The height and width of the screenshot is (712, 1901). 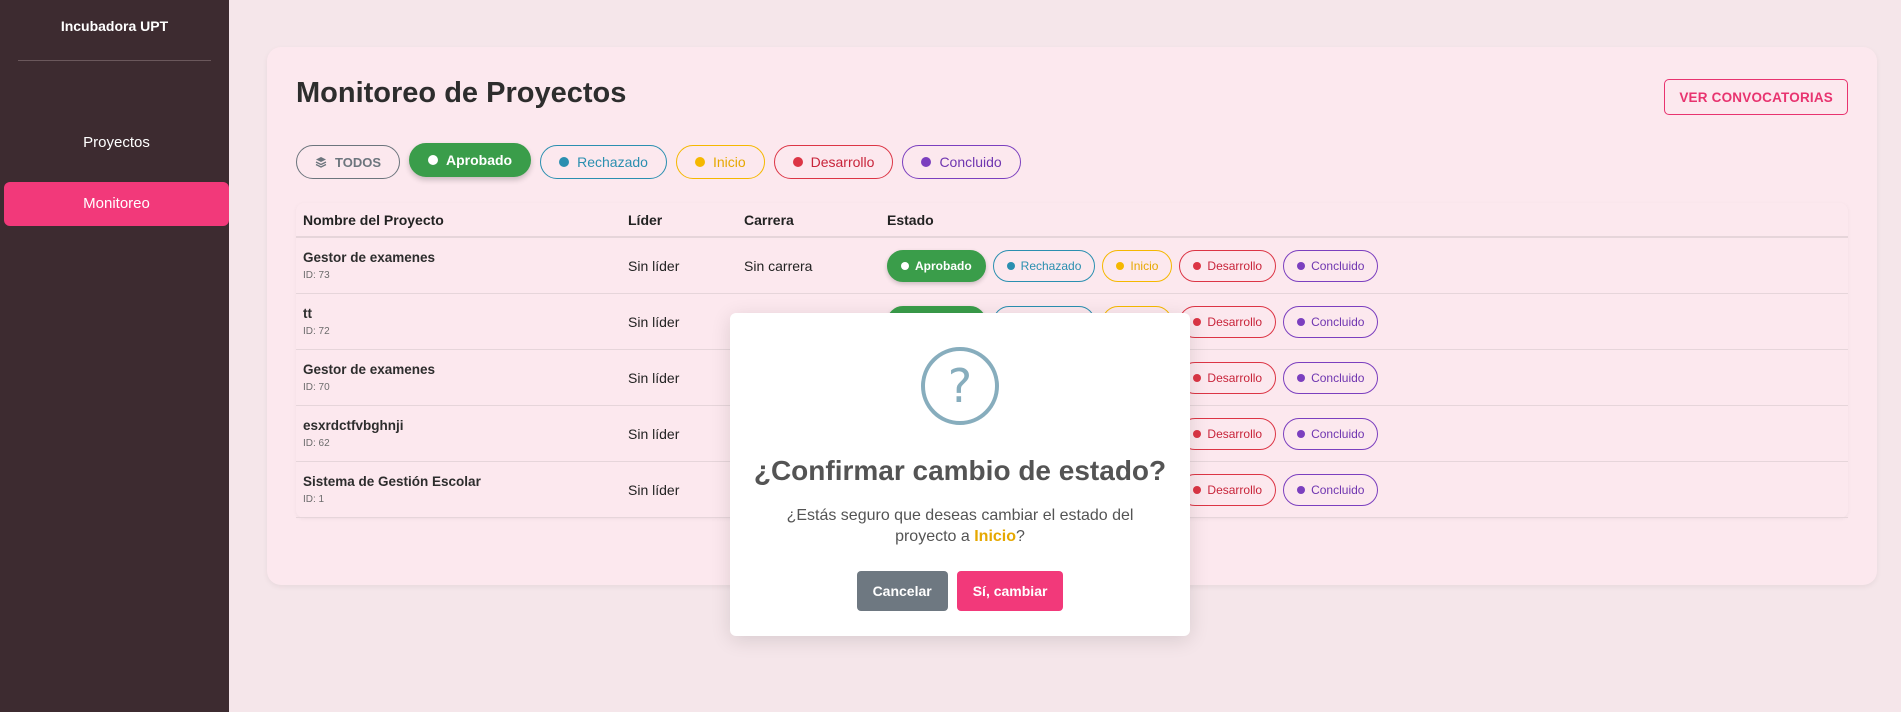 I want to click on filter-inicio-button: Inicio, so click(x=720, y=162).